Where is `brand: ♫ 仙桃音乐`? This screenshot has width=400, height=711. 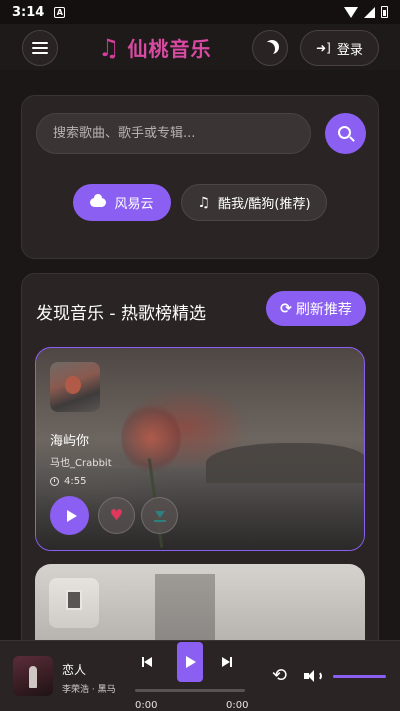 brand: ♫ 仙桃音乐 is located at coordinates (155, 47).